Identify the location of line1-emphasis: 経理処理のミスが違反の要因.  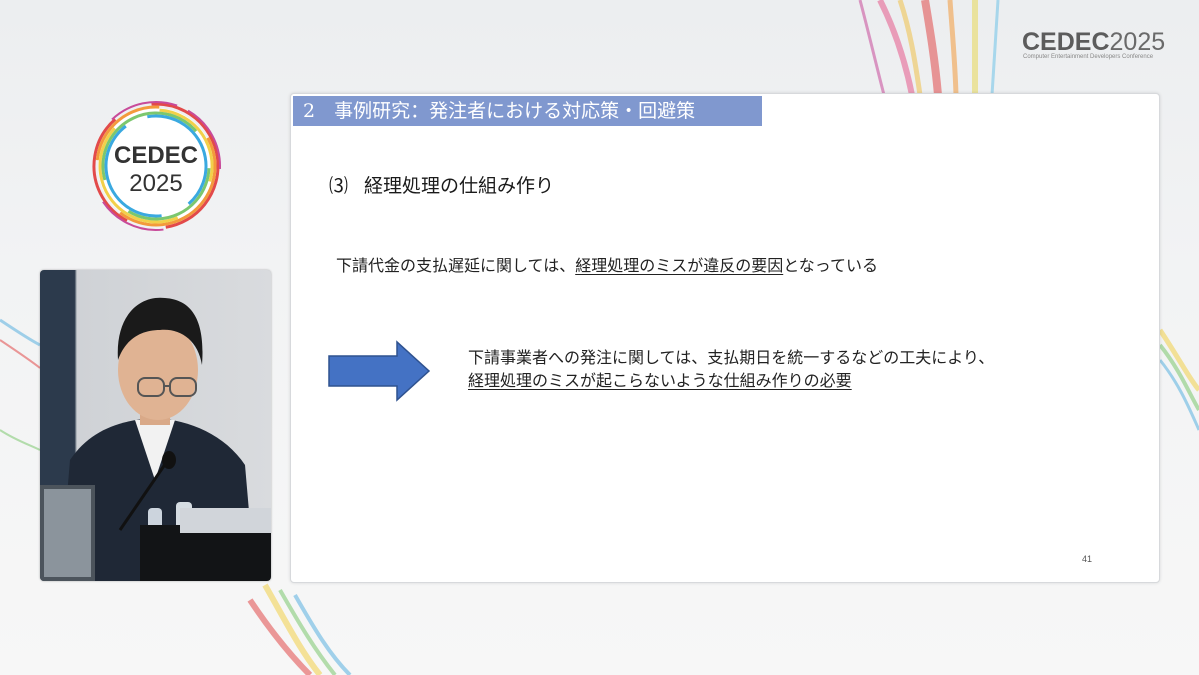
(679, 265).